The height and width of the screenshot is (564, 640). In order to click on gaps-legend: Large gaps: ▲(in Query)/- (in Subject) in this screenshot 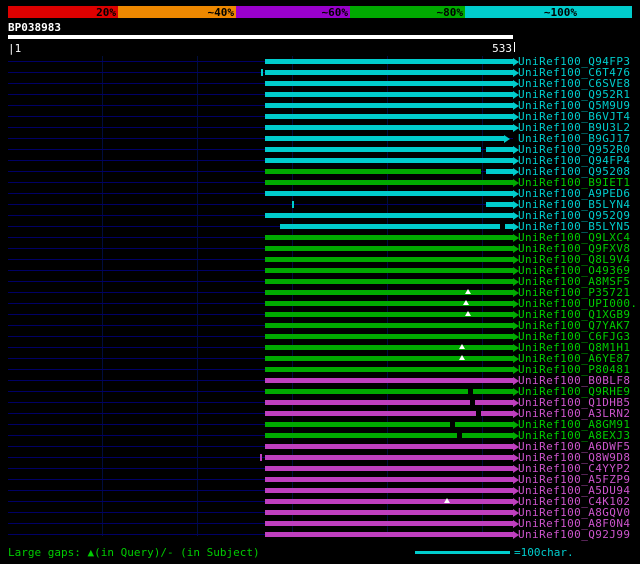, I will do `click(134, 552)`.